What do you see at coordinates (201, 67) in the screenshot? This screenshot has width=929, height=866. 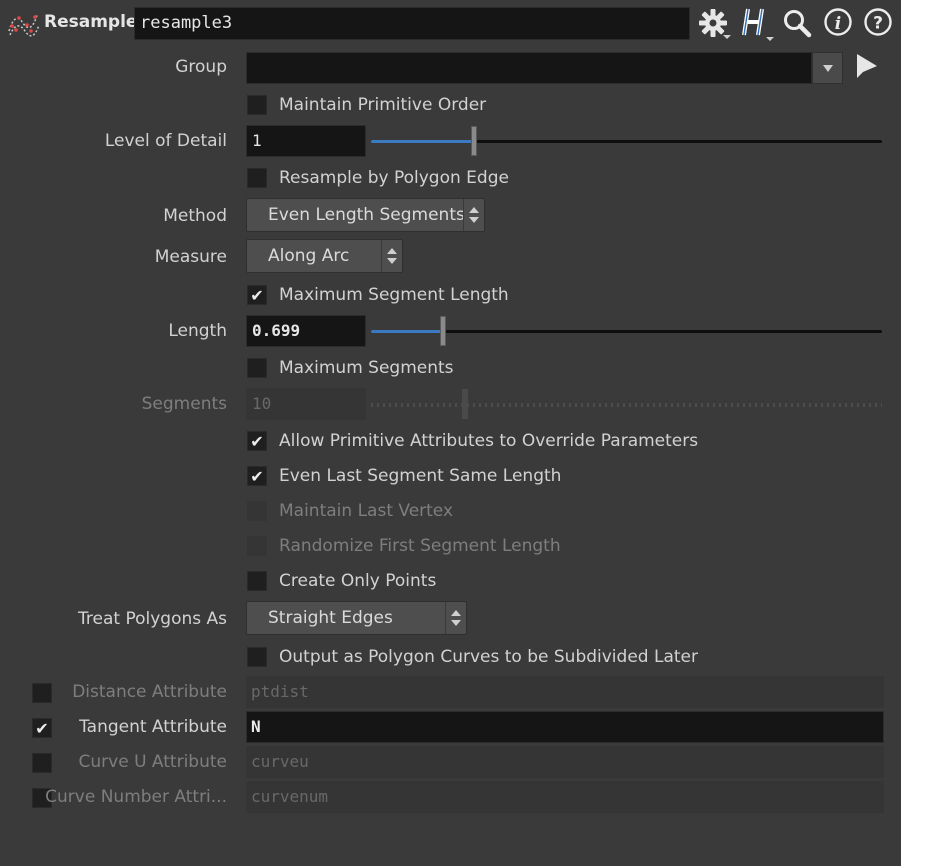 I see `group-label: Group` at bounding box center [201, 67].